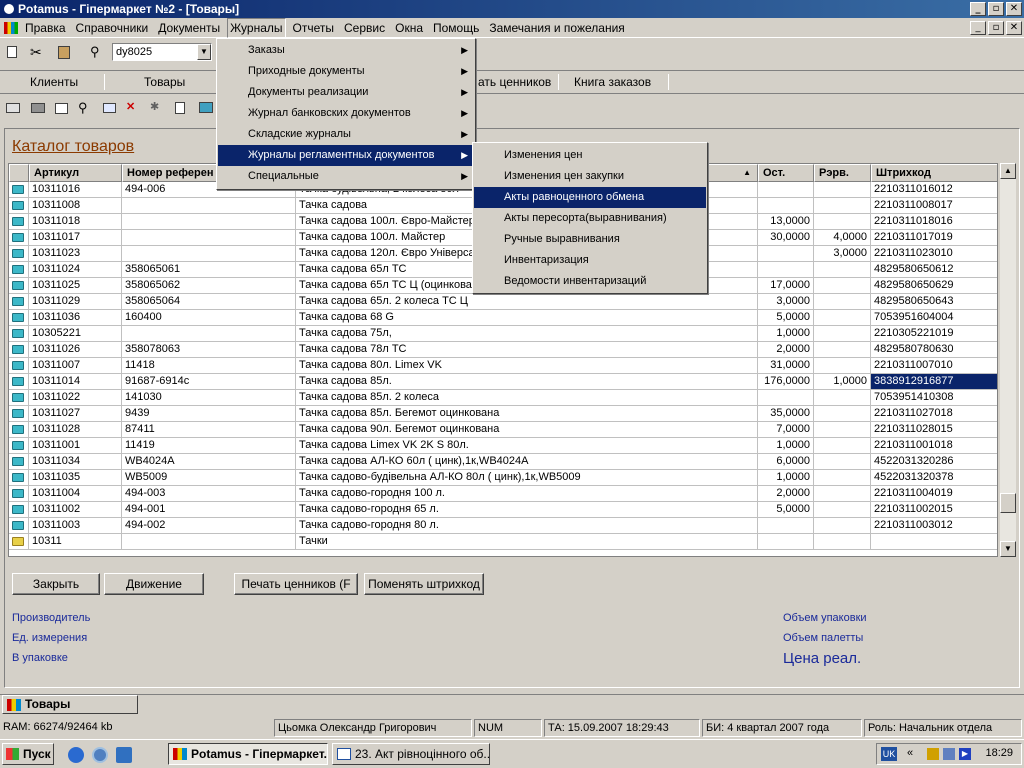 This screenshot has width=1024, height=768. What do you see at coordinates (164, 82) in the screenshot?
I see `tab-goods: Товары` at bounding box center [164, 82].